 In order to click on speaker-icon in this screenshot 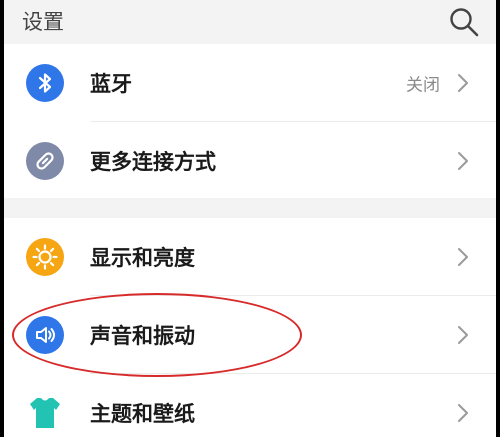, I will do `click(45, 335)`.